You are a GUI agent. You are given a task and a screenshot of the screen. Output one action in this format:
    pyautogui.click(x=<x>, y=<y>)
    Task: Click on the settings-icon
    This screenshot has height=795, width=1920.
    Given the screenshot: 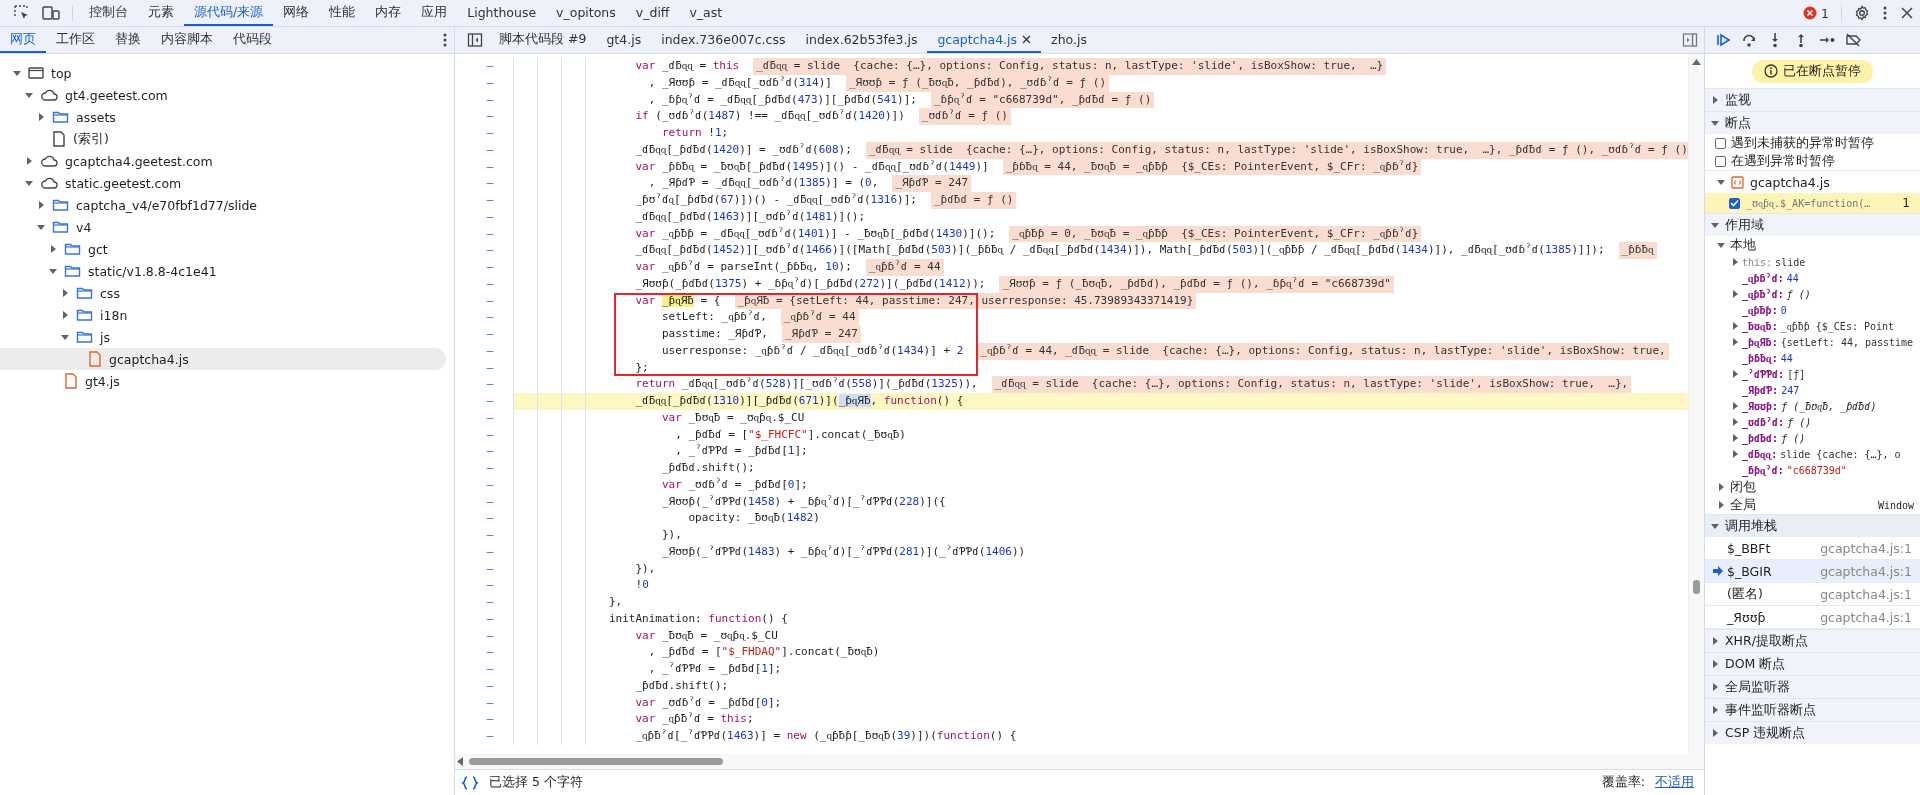 What is the action you would take?
    pyautogui.click(x=1862, y=13)
    